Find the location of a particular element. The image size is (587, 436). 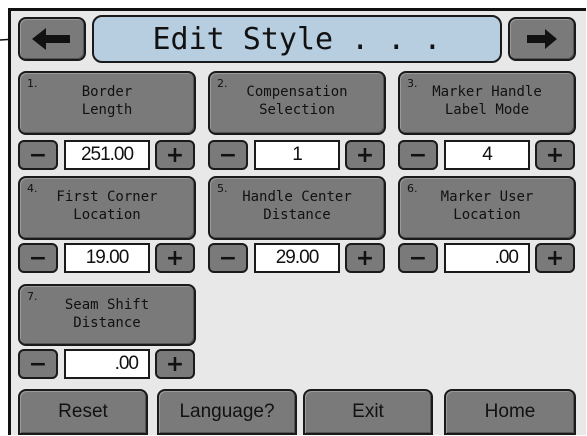

language-button: Language? is located at coordinates (227, 412).